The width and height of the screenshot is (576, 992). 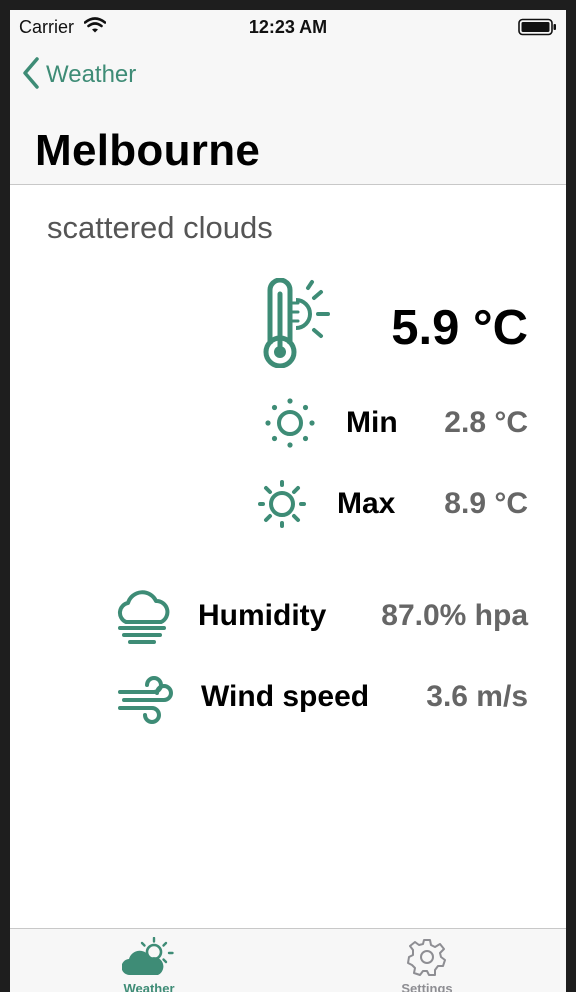 I want to click on tab-bar: Weather Settings, so click(x=288, y=960).